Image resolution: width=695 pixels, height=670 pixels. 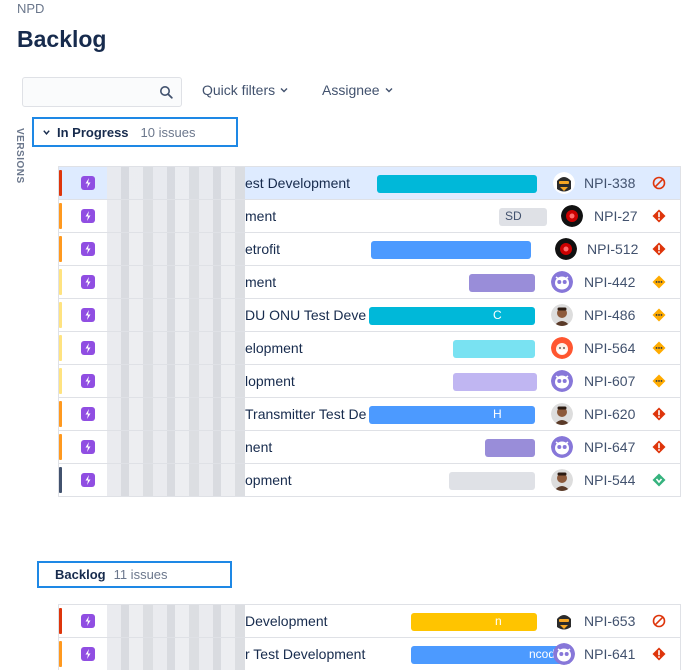 What do you see at coordinates (497, 315) in the screenshot?
I see `epic-label-text: C` at bounding box center [497, 315].